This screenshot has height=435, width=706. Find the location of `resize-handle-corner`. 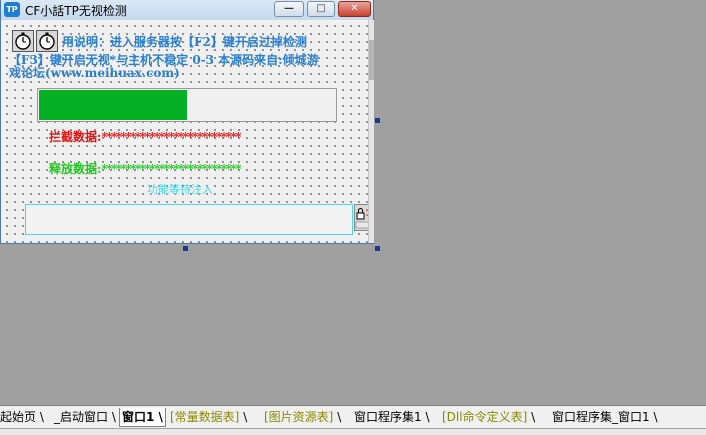

resize-handle-corner is located at coordinates (377, 248).